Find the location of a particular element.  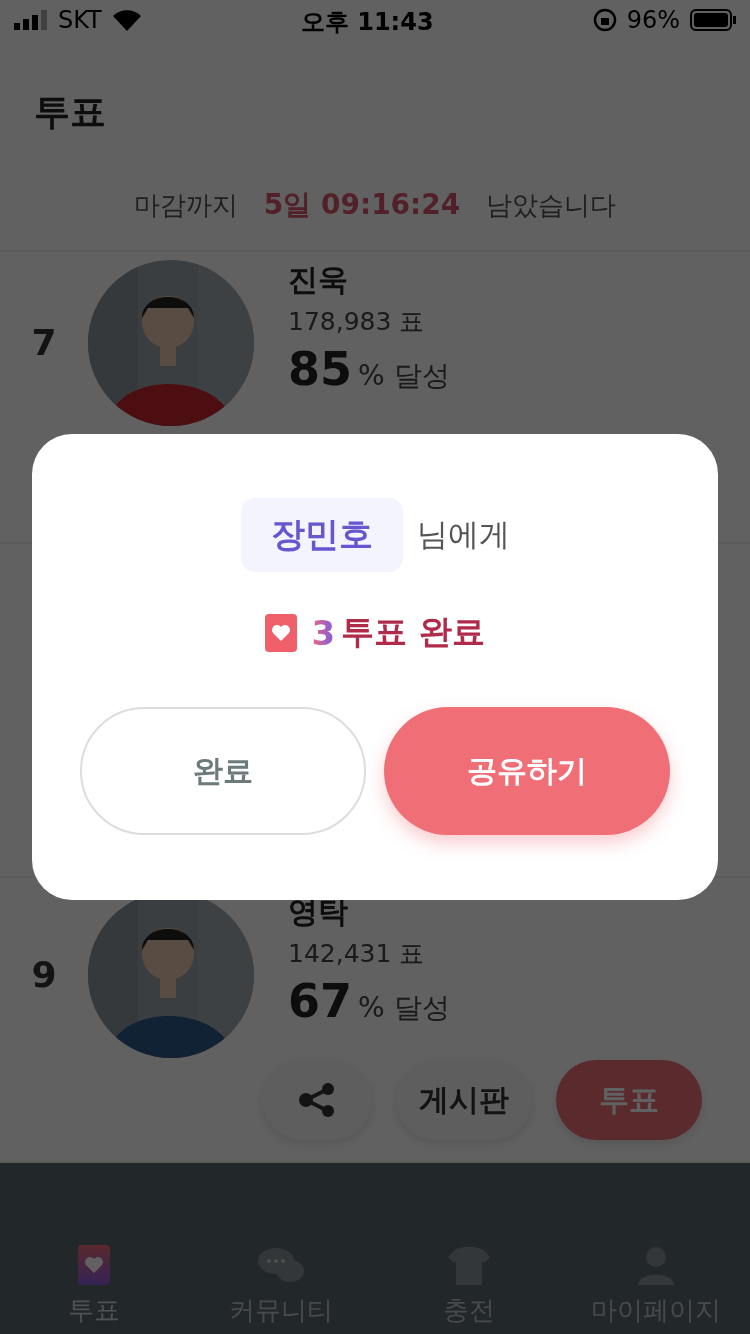

board-button: 게시판 is located at coordinates (464, 1100).